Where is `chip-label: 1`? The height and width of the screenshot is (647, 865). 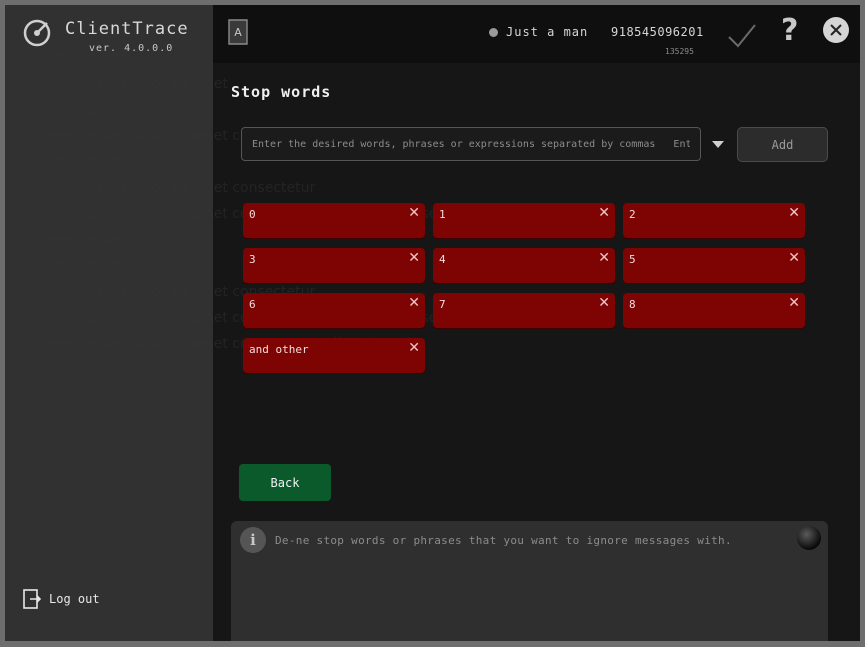 chip-label: 1 is located at coordinates (442, 214).